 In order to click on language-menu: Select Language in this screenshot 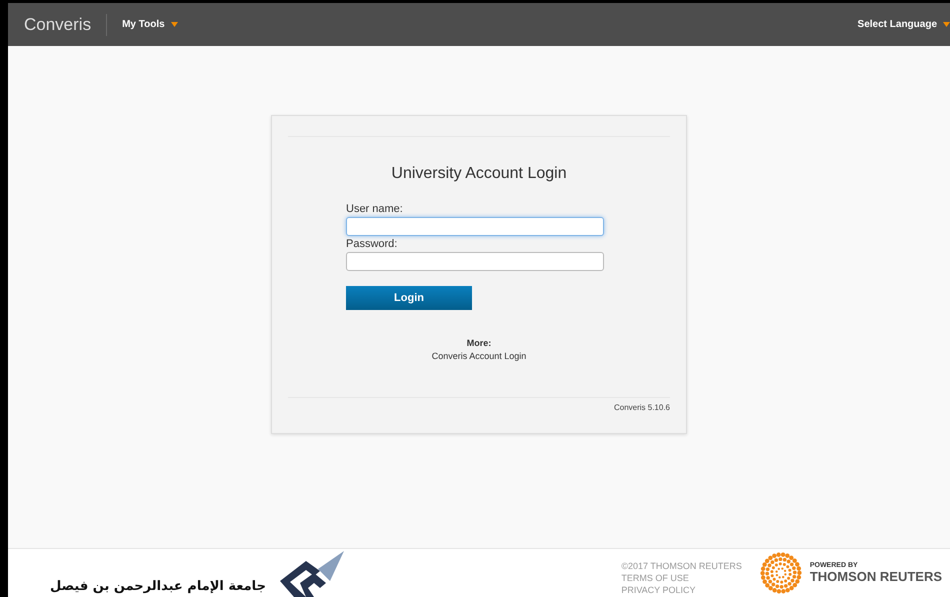, I will do `click(904, 24)`.